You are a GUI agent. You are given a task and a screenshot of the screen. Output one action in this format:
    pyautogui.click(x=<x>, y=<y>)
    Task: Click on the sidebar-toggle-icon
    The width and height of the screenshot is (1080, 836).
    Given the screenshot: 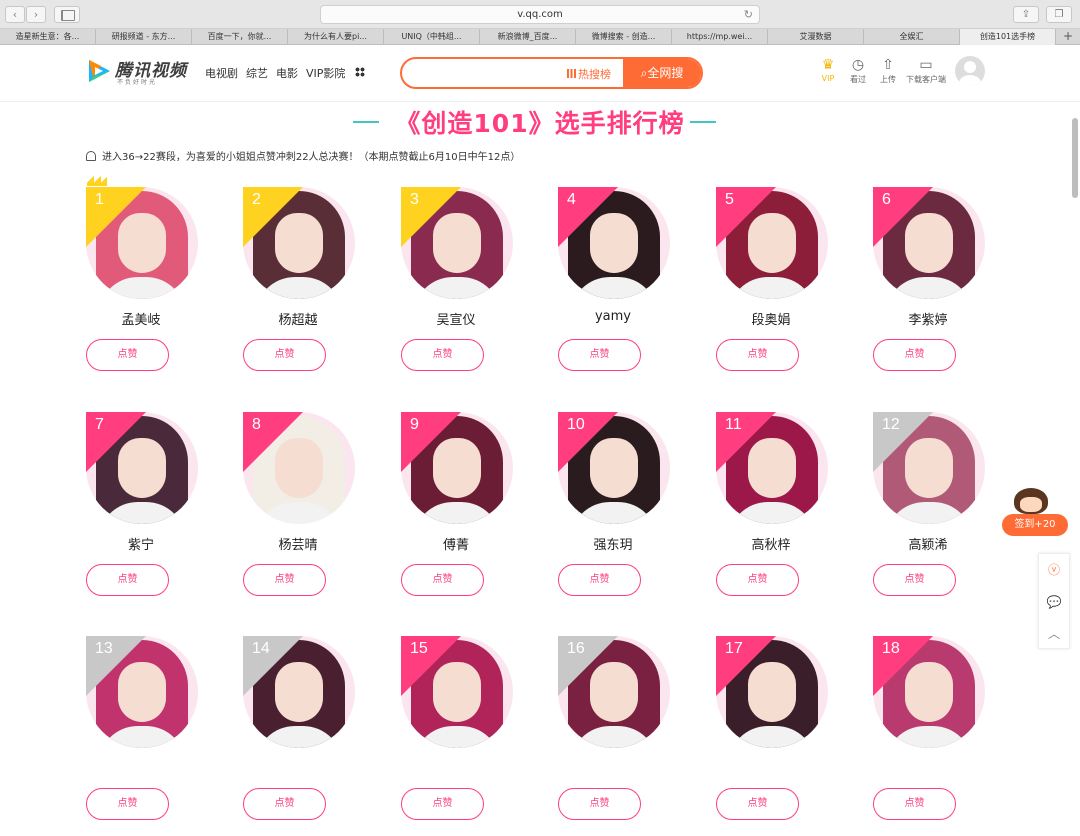 What is the action you would take?
    pyautogui.click(x=67, y=14)
    